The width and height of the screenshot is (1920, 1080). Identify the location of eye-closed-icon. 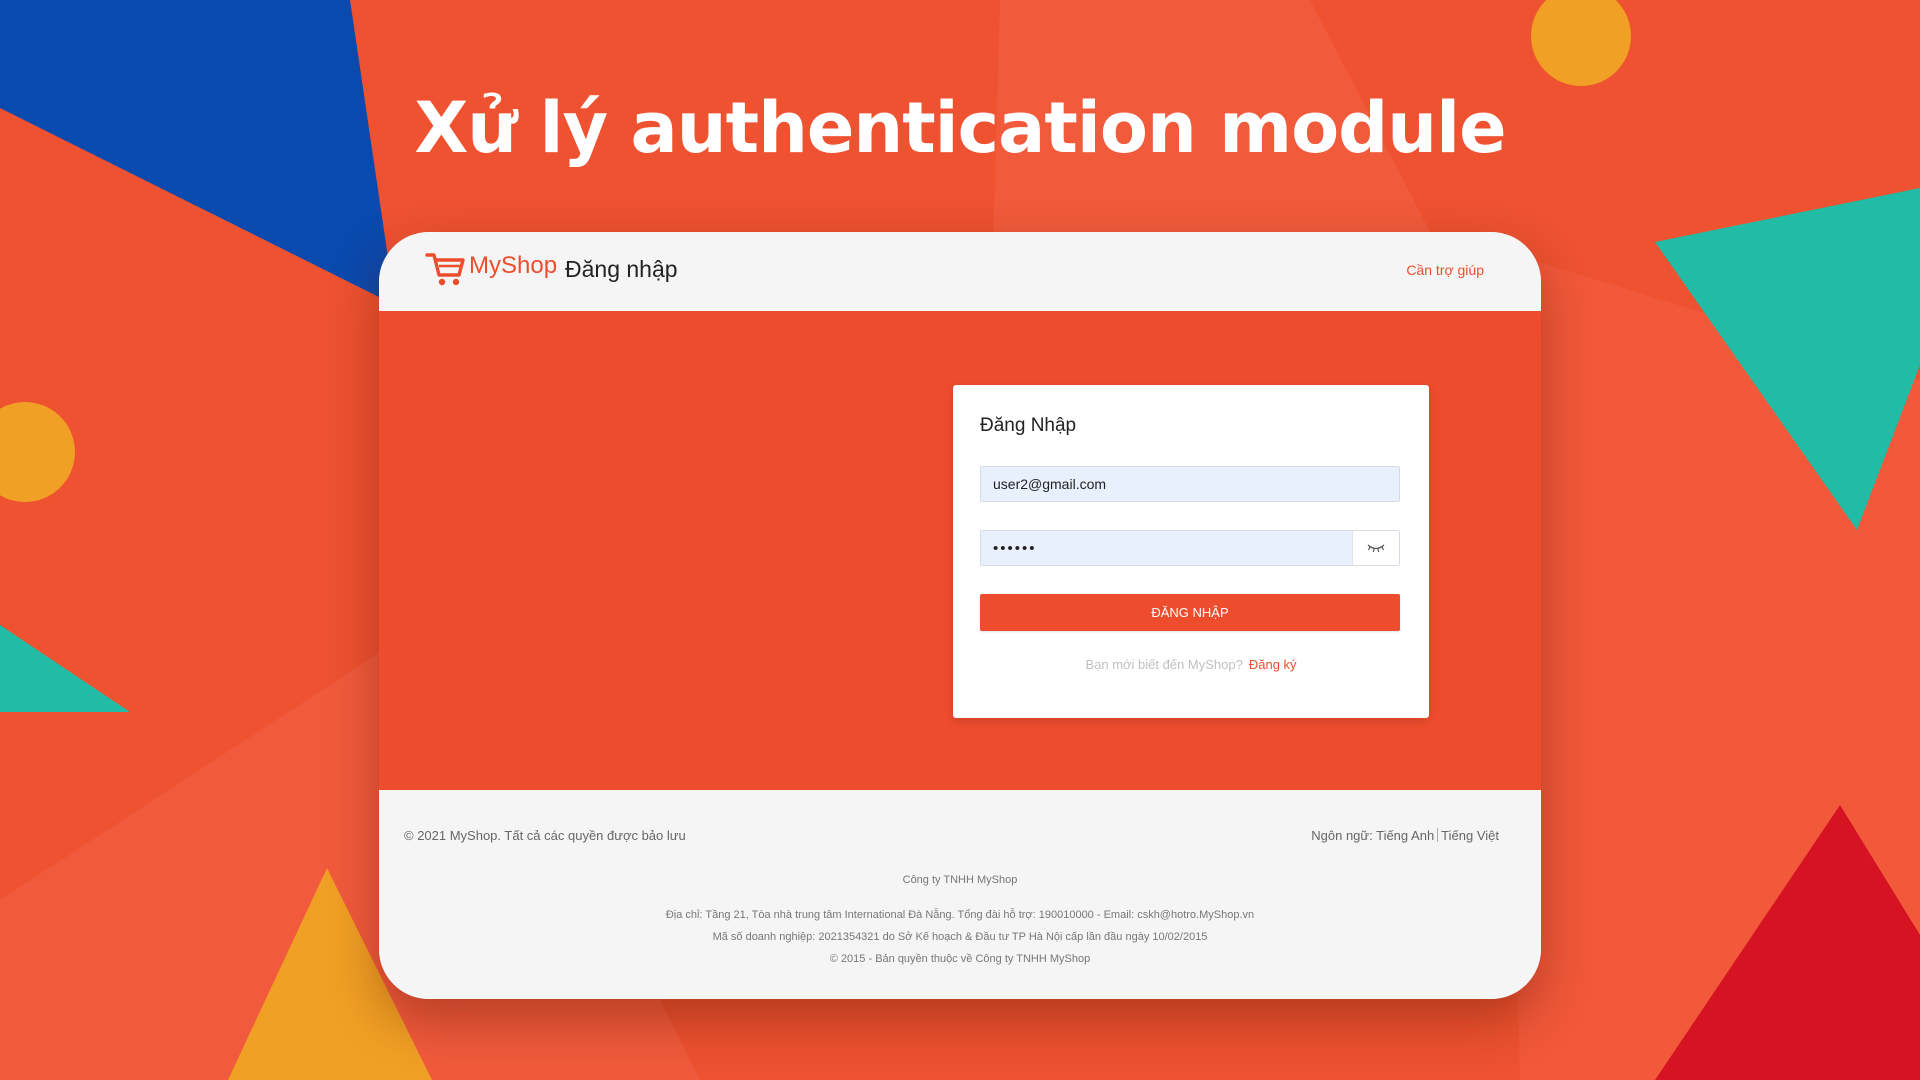
(1376, 548).